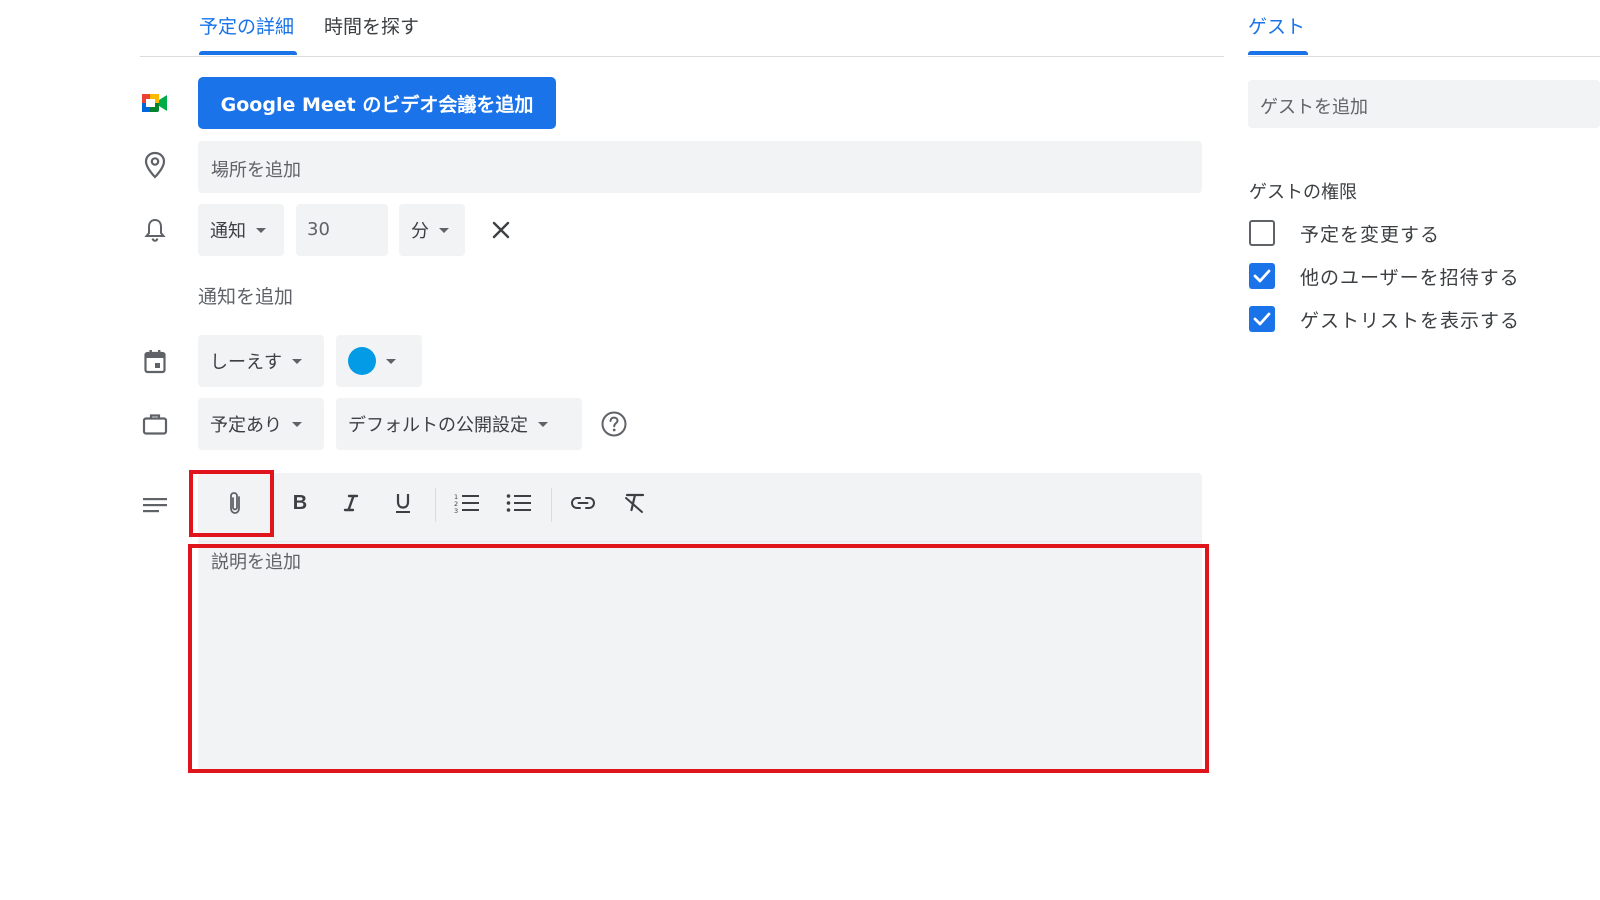 The height and width of the screenshot is (900, 1600). I want to click on clear-formatting-icon, so click(635, 503).